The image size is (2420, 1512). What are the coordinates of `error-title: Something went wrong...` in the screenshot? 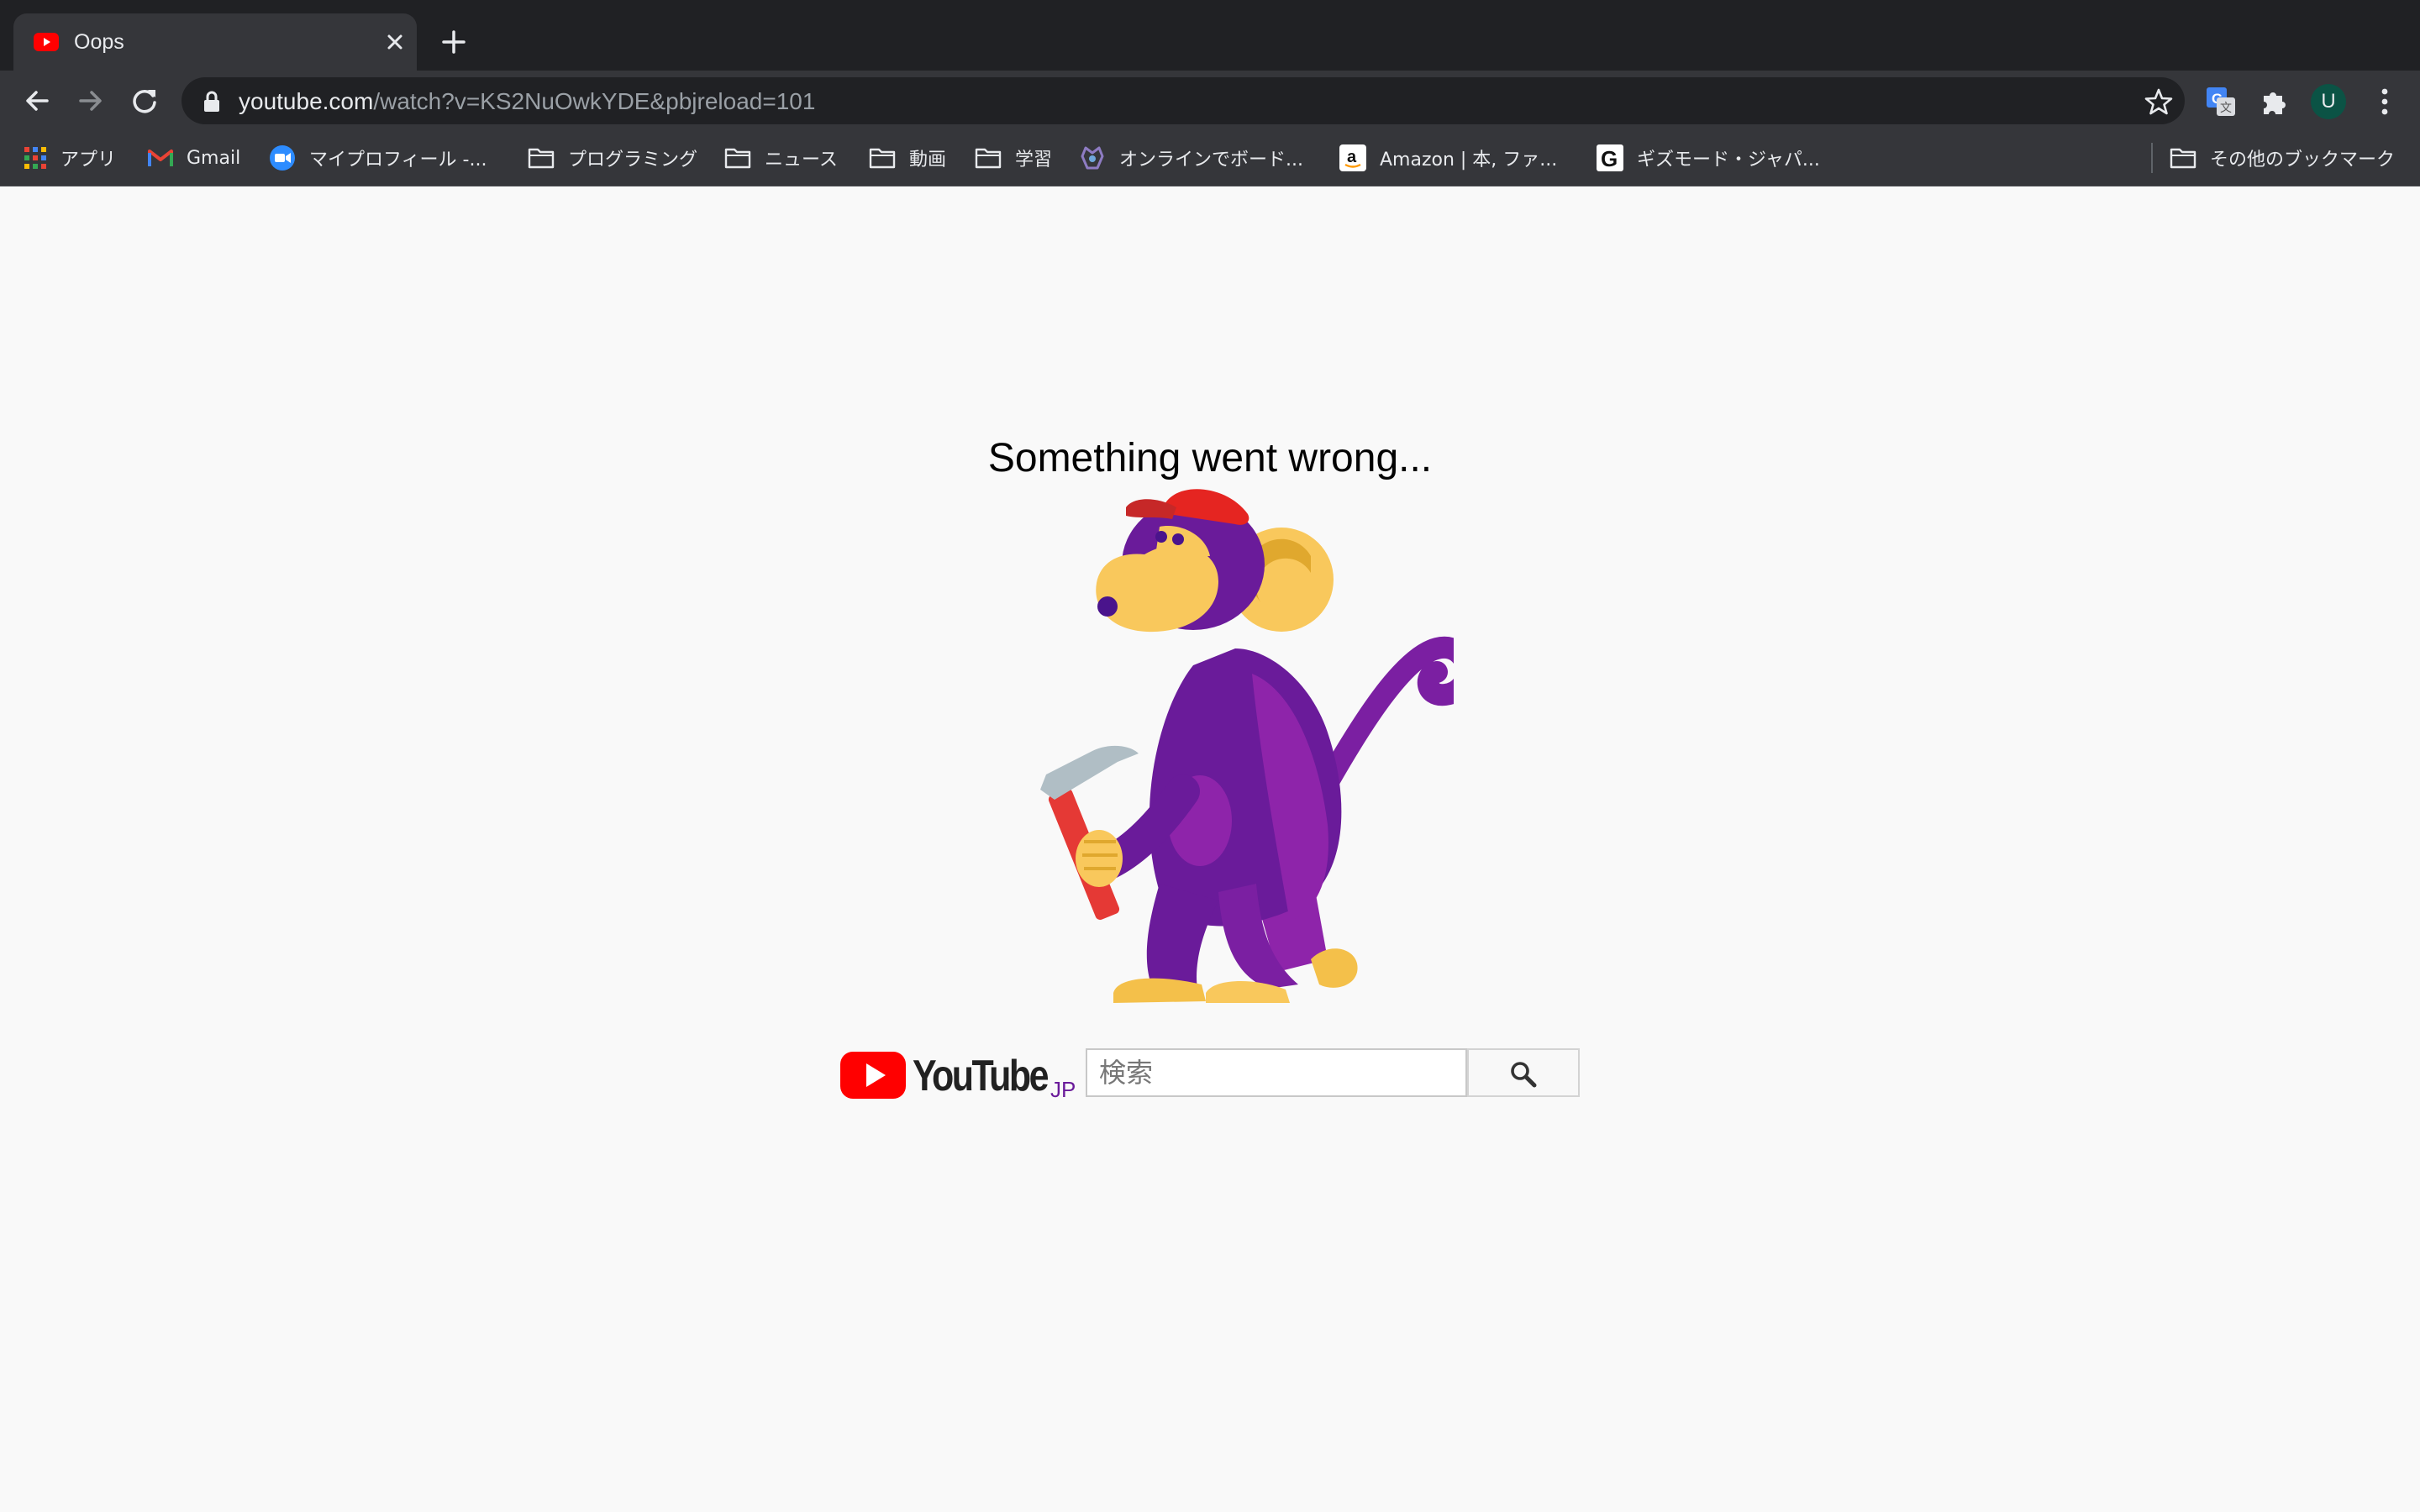 It's located at (1210, 458).